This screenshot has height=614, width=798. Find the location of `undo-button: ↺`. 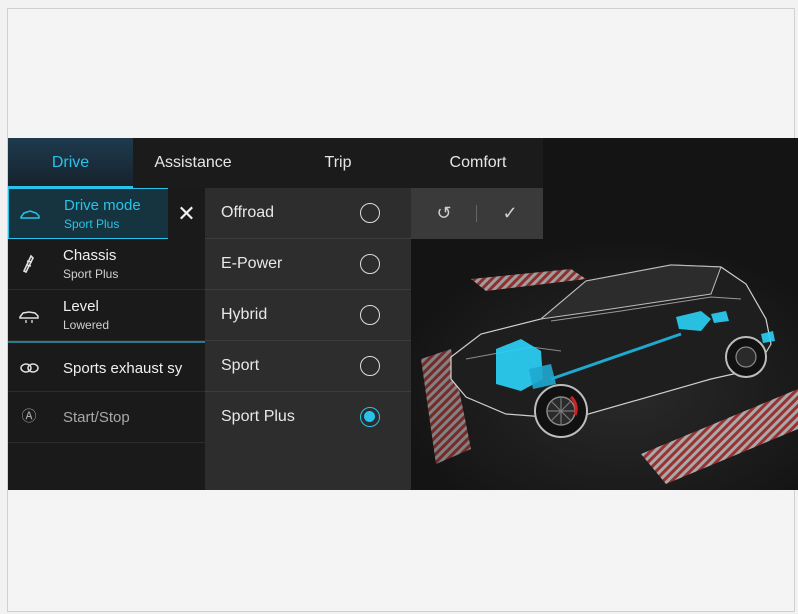

undo-button: ↺ is located at coordinates (444, 213).